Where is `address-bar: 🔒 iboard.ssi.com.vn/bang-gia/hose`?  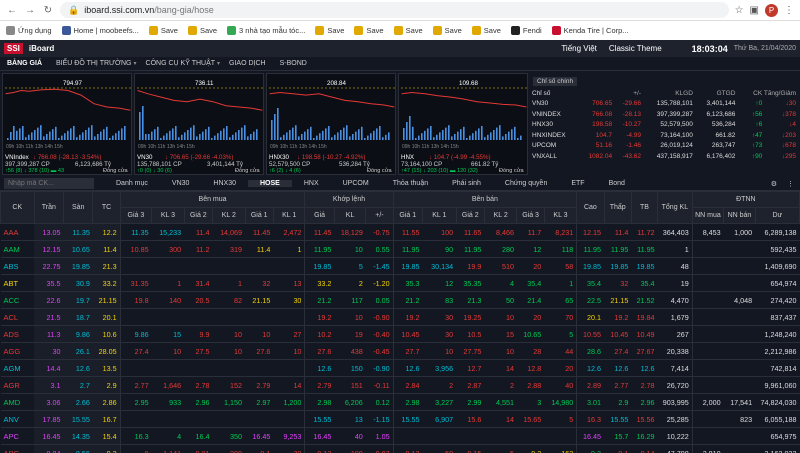
address-bar: 🔒 iboard.ssi.com.vn/bang-gia/hose is located at coordinates (394, 10).